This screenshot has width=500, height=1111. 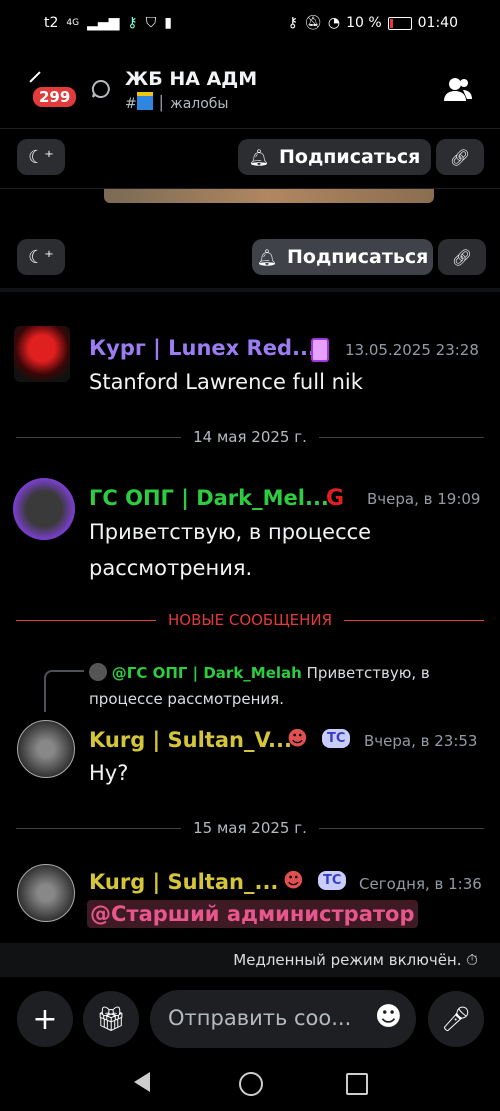 What do you see at coordinates (171, 568) in the screenshot?
I see `message-text: рассмотрения.` at bounding box center [171, 568].